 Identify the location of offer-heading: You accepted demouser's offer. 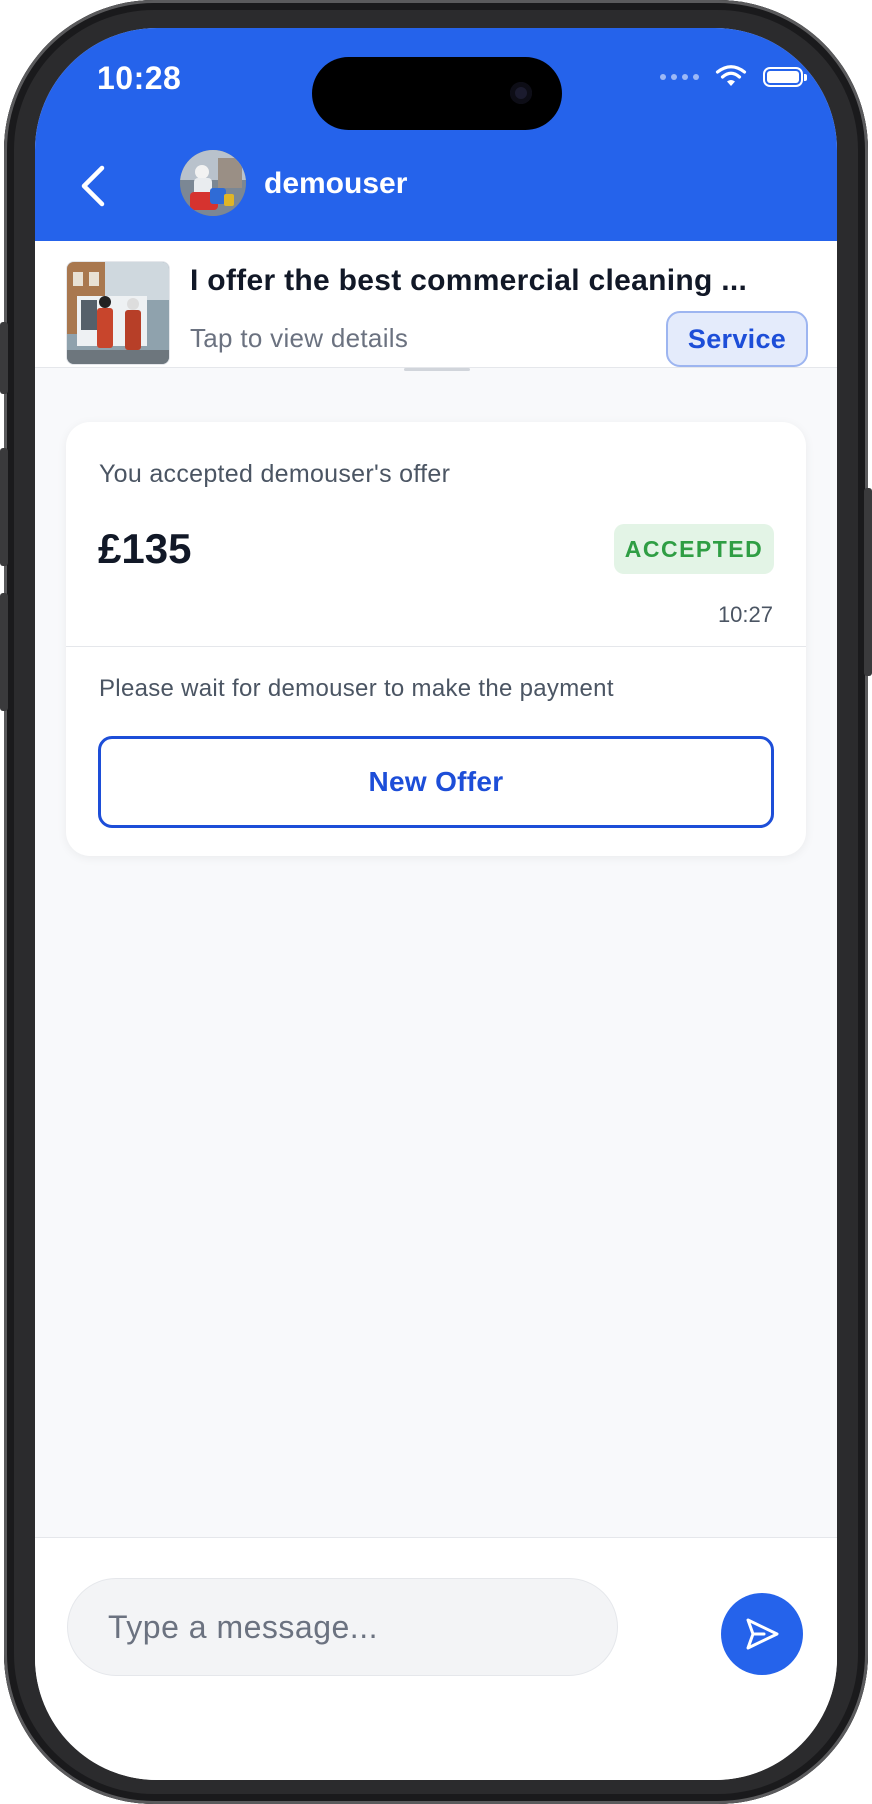
(275, 474).